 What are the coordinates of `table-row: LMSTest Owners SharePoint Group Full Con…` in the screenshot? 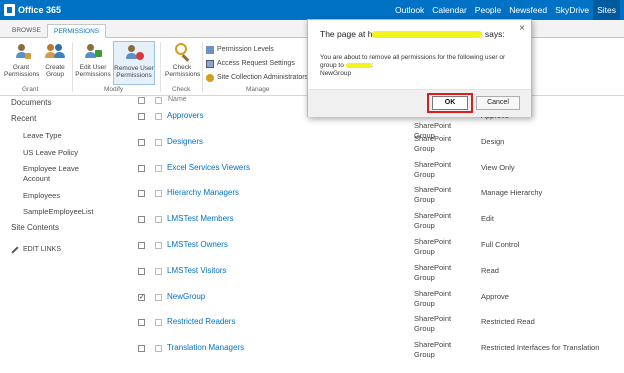 It's located at (312, 252).